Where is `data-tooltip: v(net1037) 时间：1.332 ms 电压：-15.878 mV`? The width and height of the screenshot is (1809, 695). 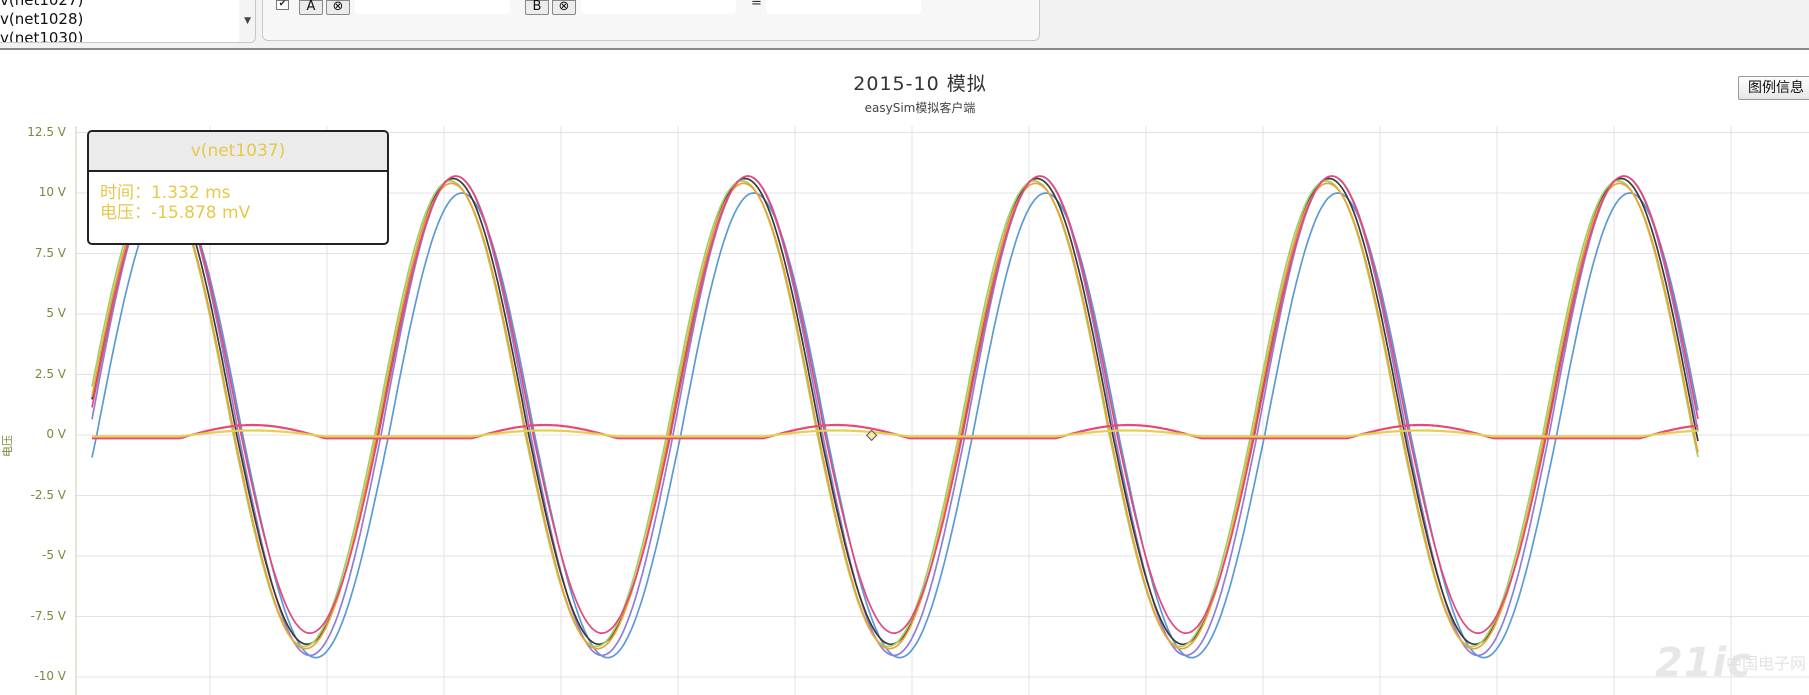 data-tooltip: v(net1037) 时间：1.332 ms 电压：-15.878 mV is located at coordinates (238, 187).